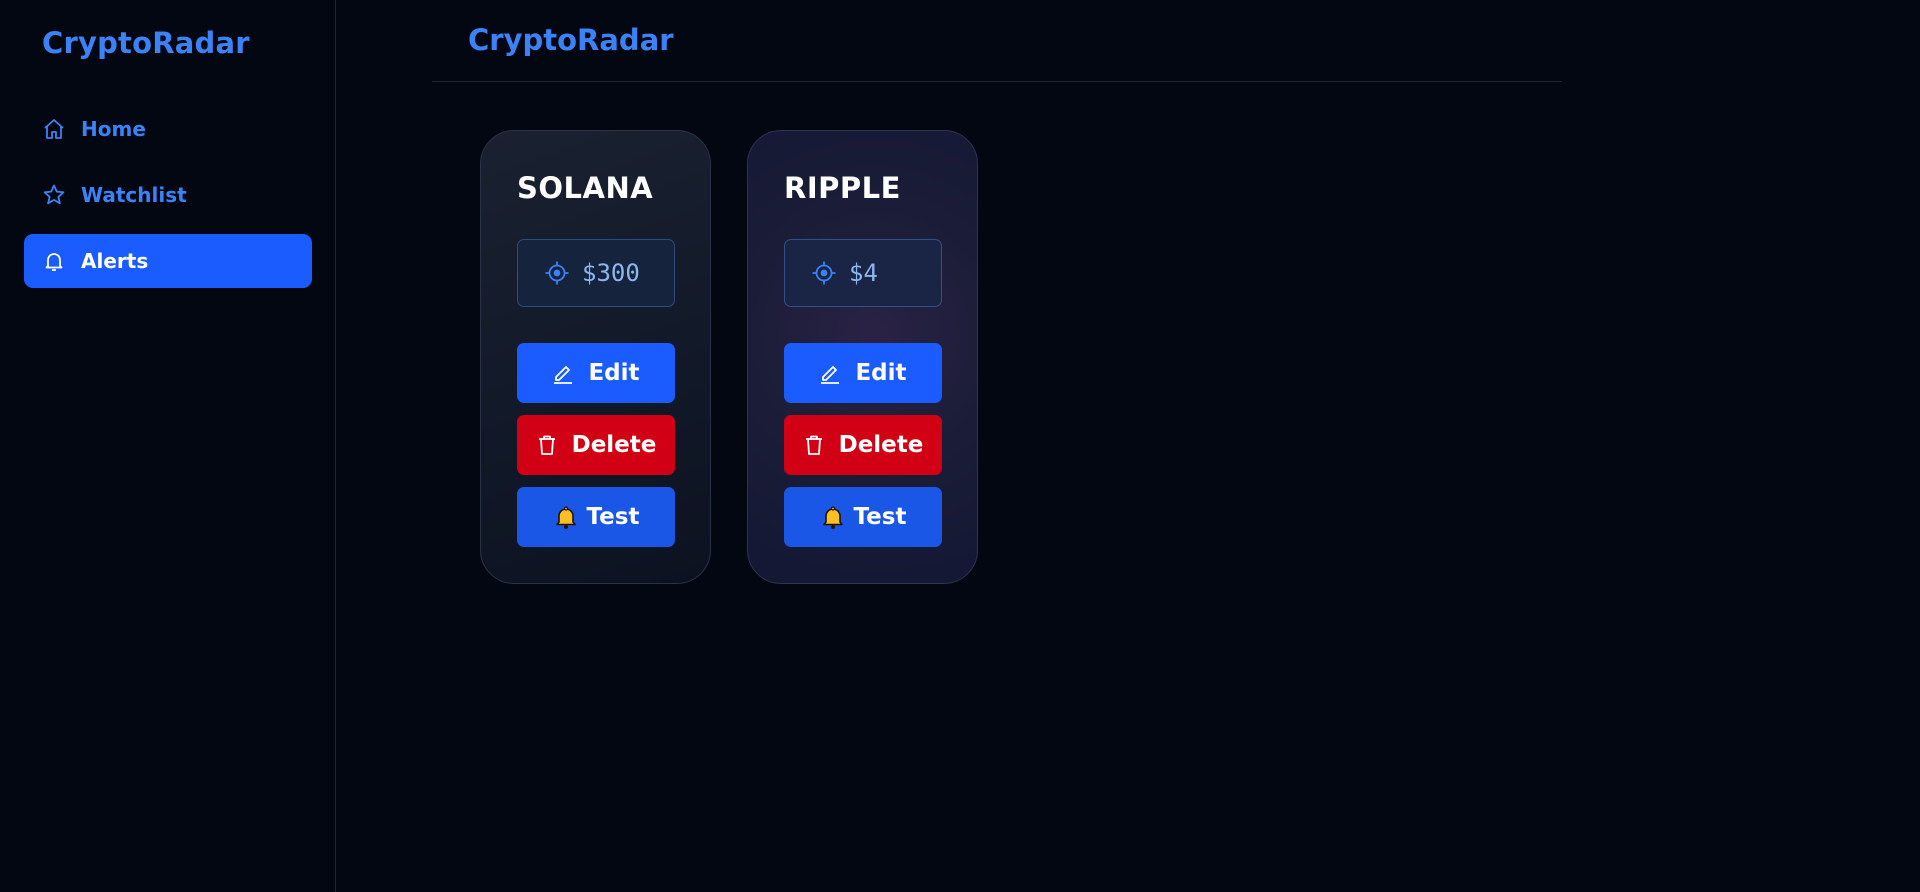  What do you see at coordinates (115, 261) in the screenshot?
I see `sidebar-item-label: Alerts` at bounding box center [115, 261].